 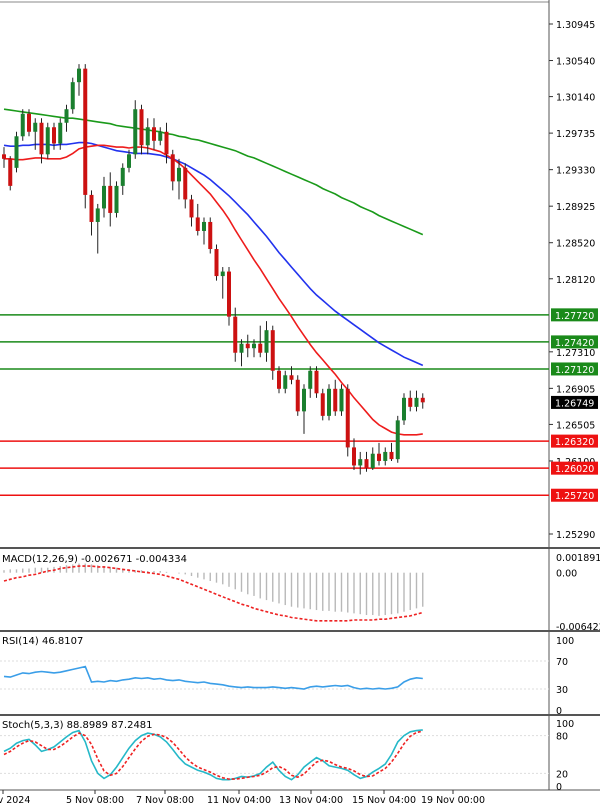 What do you see at coordinates (575, 425) in the screenshot?
I see `price-tick-label: 1.26505` at bounding box center [575, 425].